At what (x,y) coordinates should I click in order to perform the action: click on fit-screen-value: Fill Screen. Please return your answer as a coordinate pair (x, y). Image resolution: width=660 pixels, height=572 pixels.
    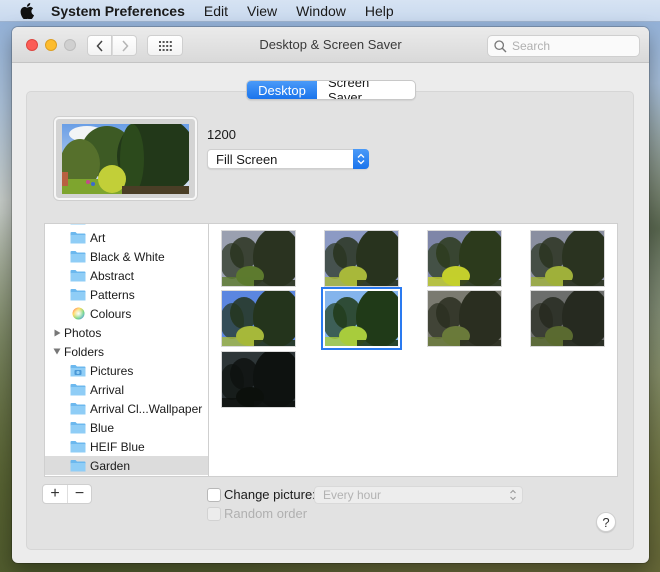
    Looking at the image, I should click on (247, 159).